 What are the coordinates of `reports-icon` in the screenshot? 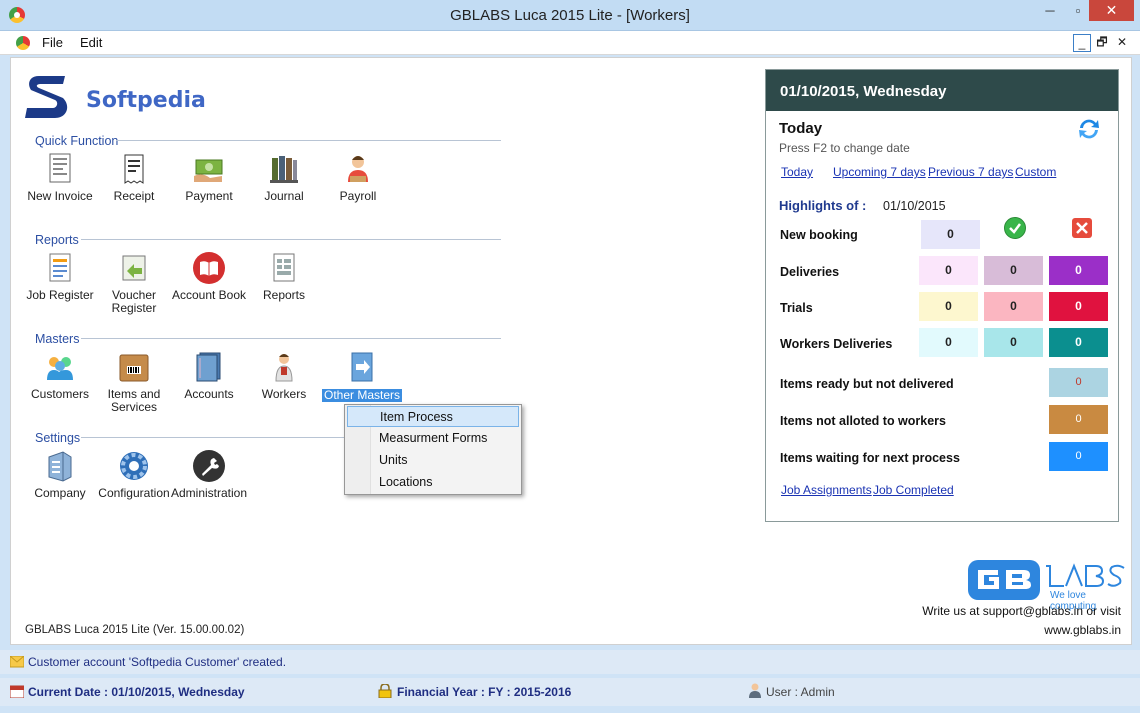 It's located at (284, 268).